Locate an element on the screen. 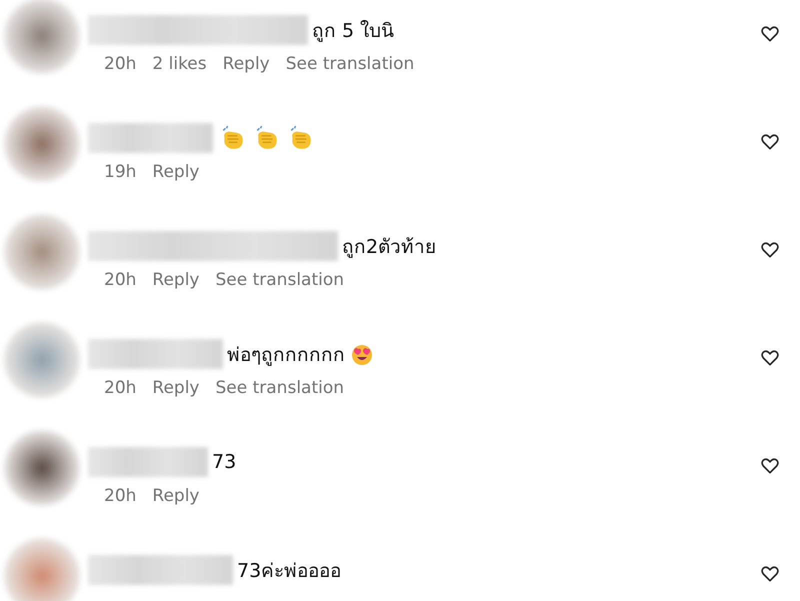  comment-text: 73 is located at coordinates (224, 462).